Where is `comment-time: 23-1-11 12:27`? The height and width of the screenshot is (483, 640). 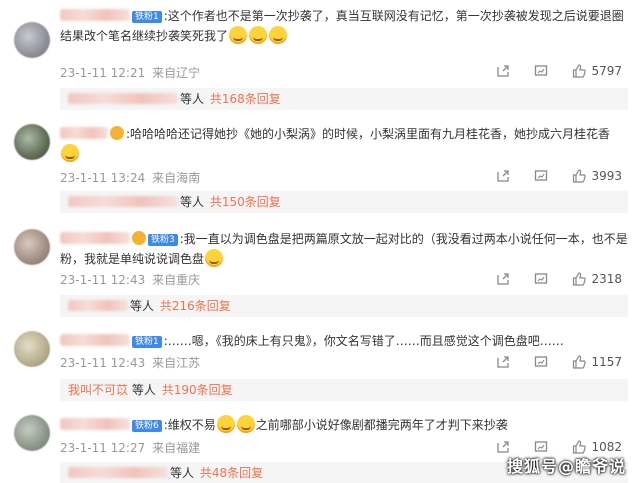 comment-time: 23-1-11 12:27 is located at coordinates (103, 448).